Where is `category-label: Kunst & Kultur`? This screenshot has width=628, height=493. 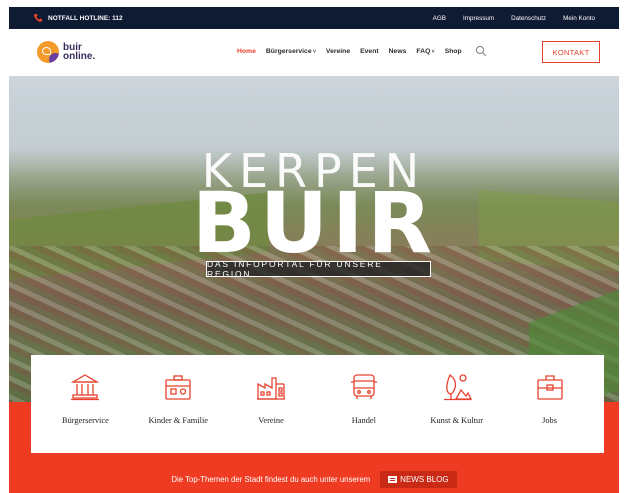 category-label: Kunst & Kultur is located at coordinates (456, 420).